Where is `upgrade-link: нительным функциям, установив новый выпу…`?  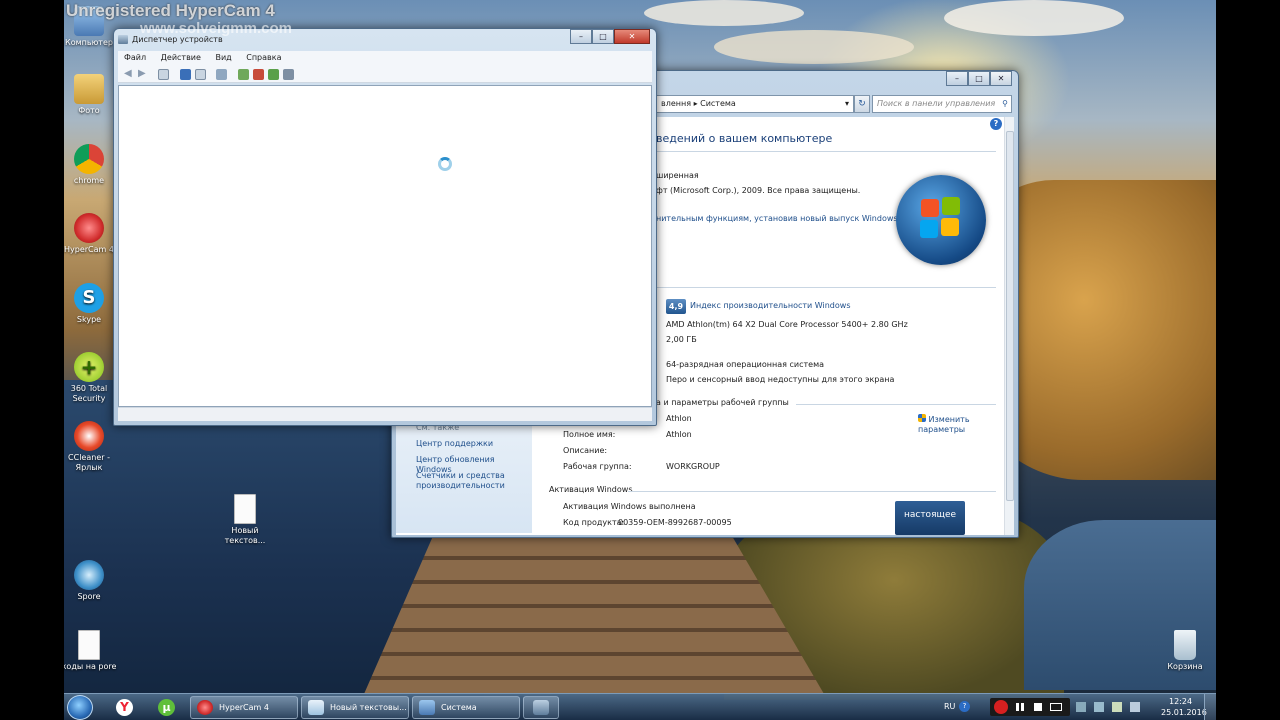
upgrade-link: нительным функциям, установив новый выпу… is located at coordinates (780, 218).